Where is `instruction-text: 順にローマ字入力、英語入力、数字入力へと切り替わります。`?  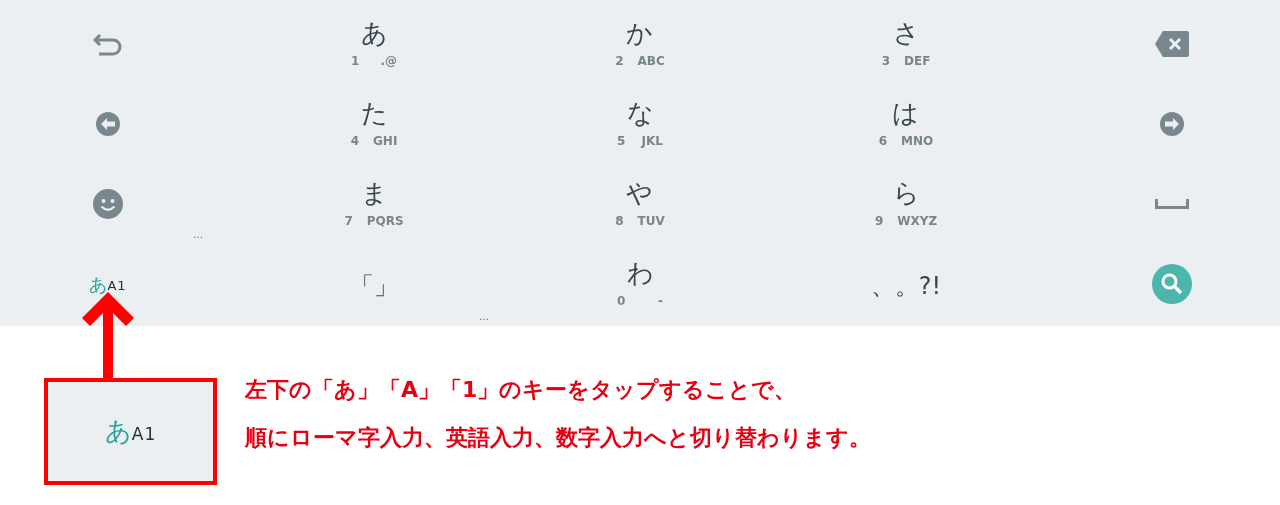
instruction-text: 順にローマ字入力、英語入力、数字入力へと切り替わります。 is located at coordinates (558, 438).